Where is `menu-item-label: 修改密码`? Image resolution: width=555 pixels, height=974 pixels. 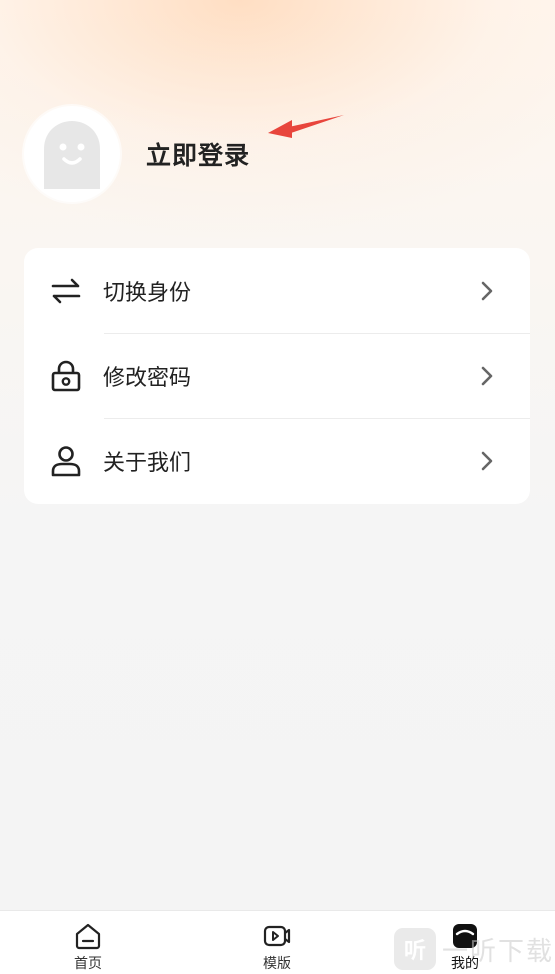 menu-item-label: 修改密码 is located at coordinates (147, 378).